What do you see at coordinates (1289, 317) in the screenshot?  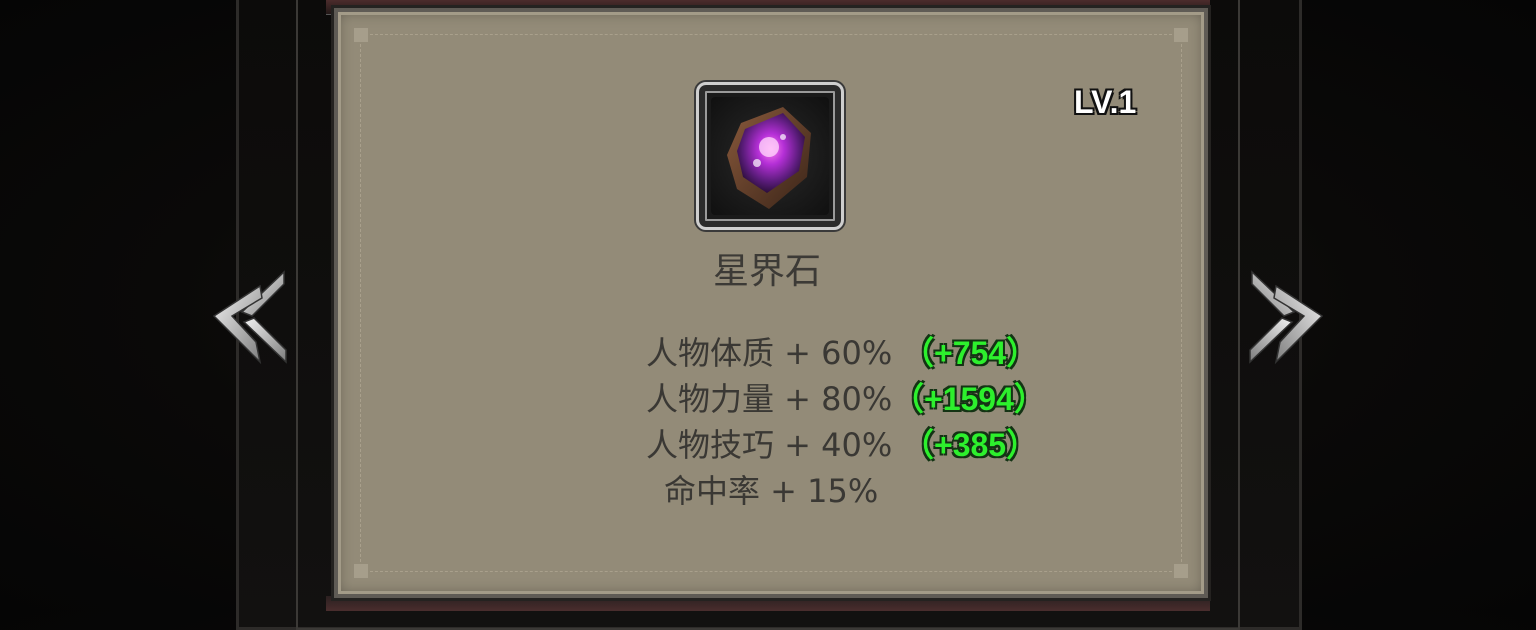 I see `next-arrow-icon` at bounding box center [1289, 317].